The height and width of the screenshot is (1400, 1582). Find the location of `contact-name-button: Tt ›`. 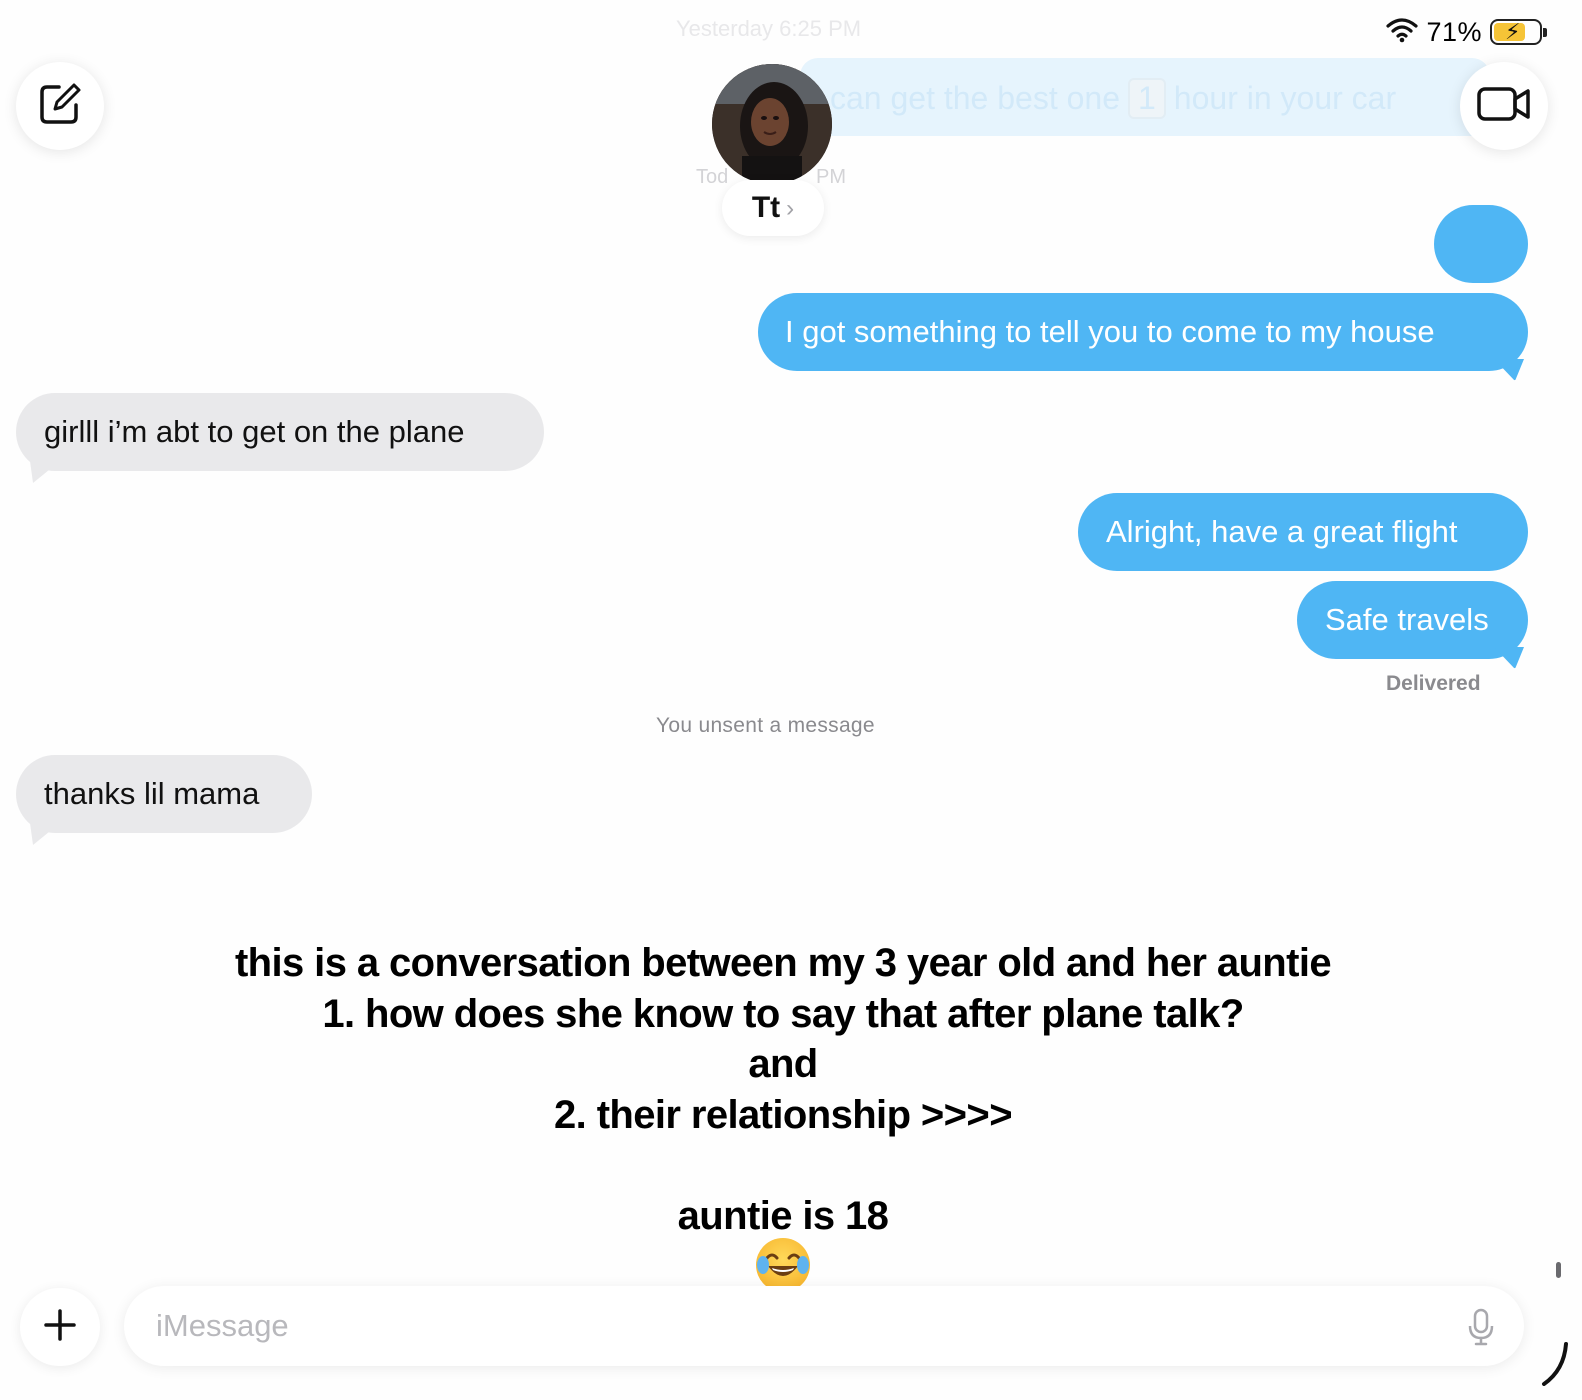

contact-name-button: Tt › is located at coordinates (773, 208).